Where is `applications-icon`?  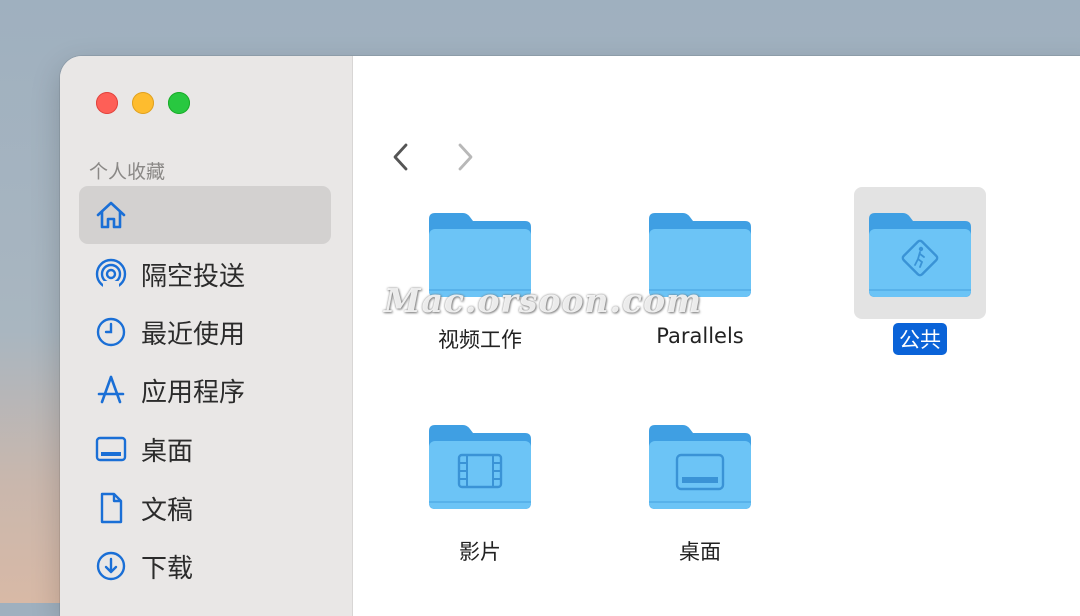 applications-icon is located at coordinates (111, 390).